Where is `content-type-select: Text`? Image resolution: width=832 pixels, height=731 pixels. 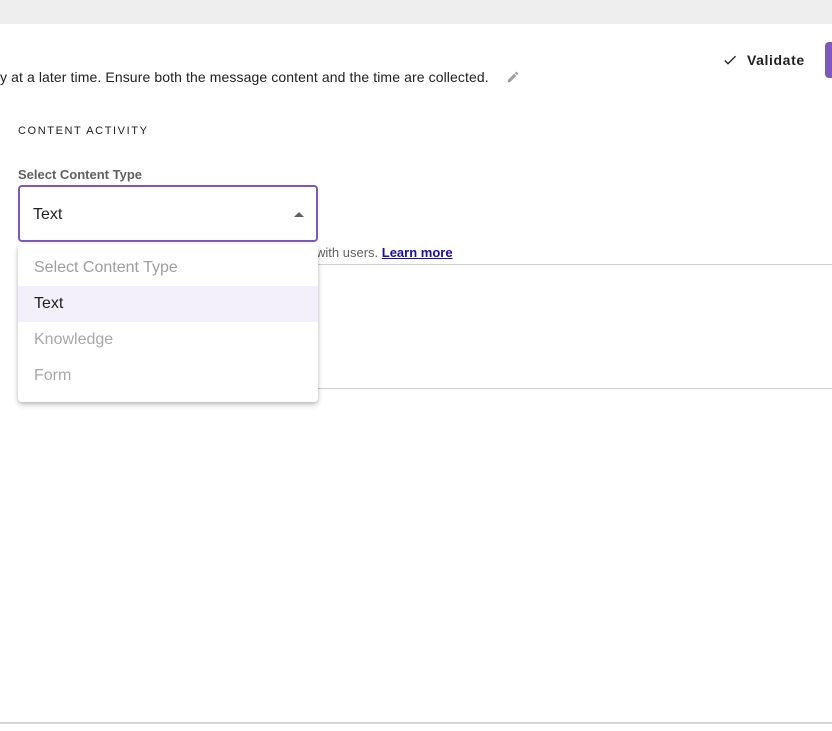 content-type-select: Text is located at coordinates (168, 213).